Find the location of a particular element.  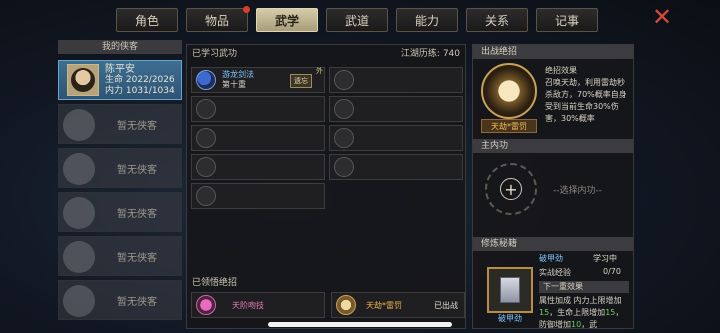

effect-text: ，武 is located at coordinates (589, 324).